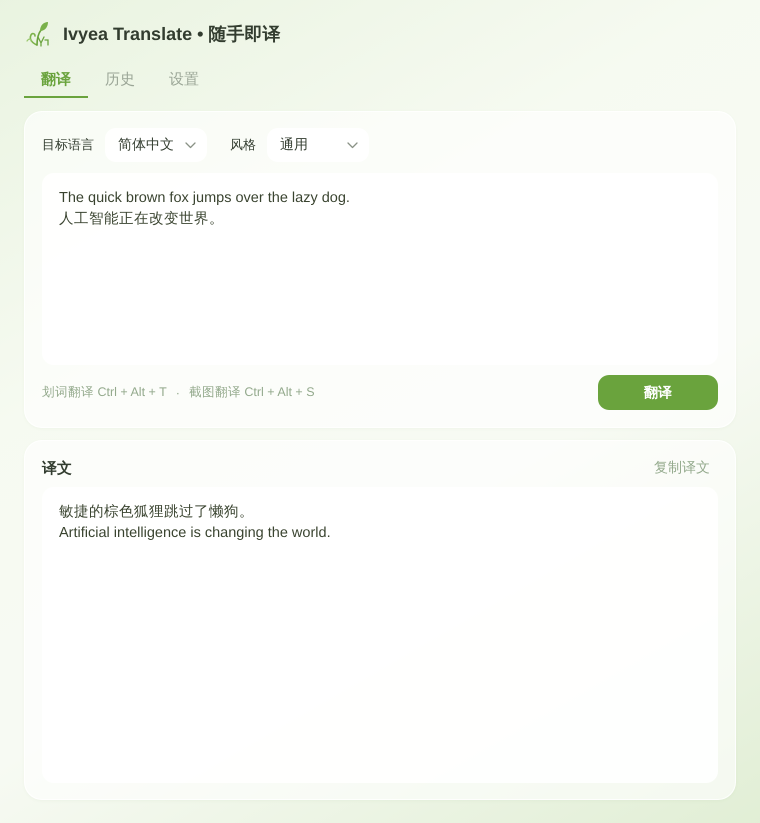 This screenshot has width=760, height=823. Describe the element at coordinates (68, 145) in the screenshot. I see `field-label: 目标语言` at that location.